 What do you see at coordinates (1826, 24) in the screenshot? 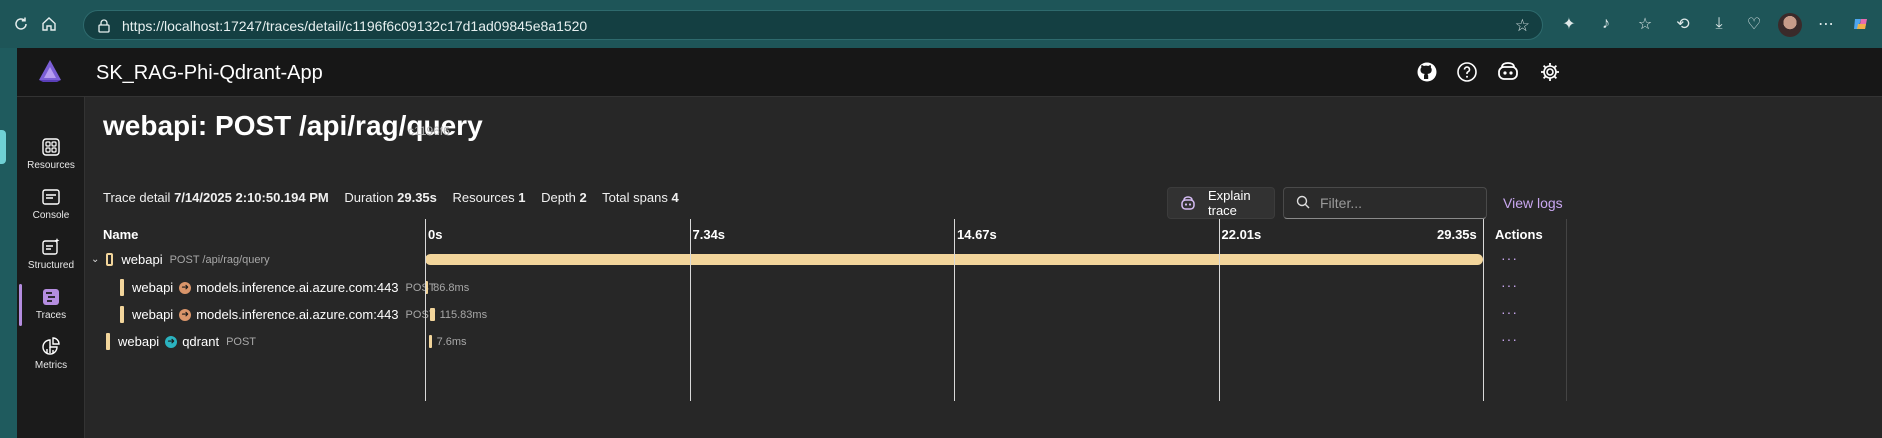
I see `more-options-icon: ⋯` at bounding box center [1826, 24].